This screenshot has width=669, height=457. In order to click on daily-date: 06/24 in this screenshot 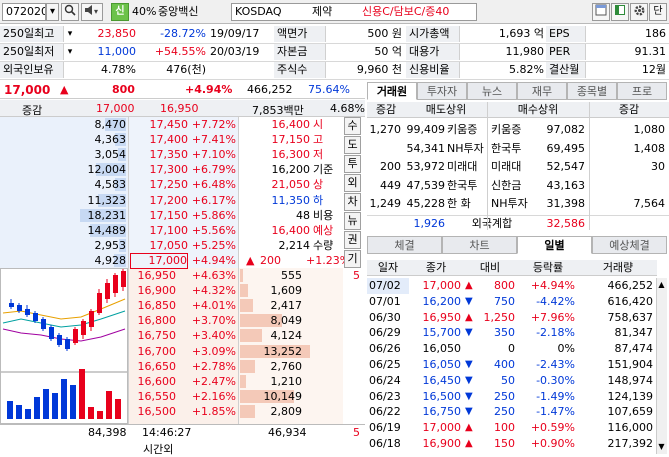, I will do `click(388, 381)`.